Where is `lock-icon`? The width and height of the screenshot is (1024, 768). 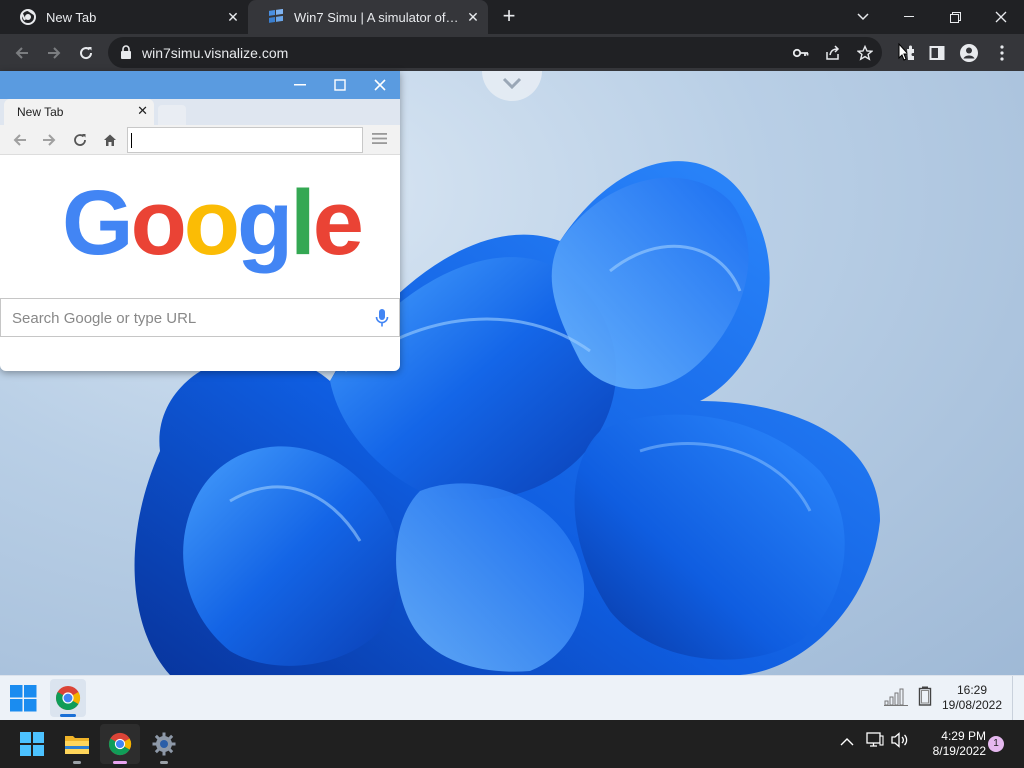 lock-icon is located at coordinates (126, 54).